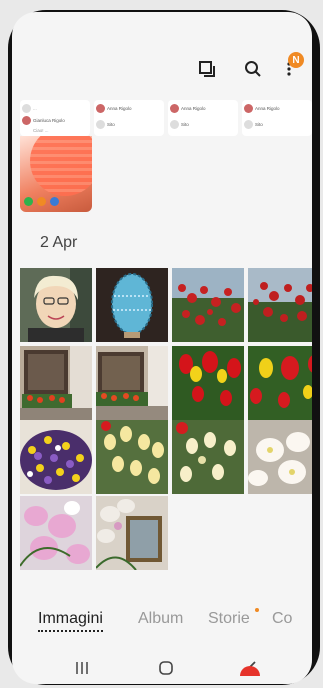  I want to click on top-bar: N, so click(162, 70).